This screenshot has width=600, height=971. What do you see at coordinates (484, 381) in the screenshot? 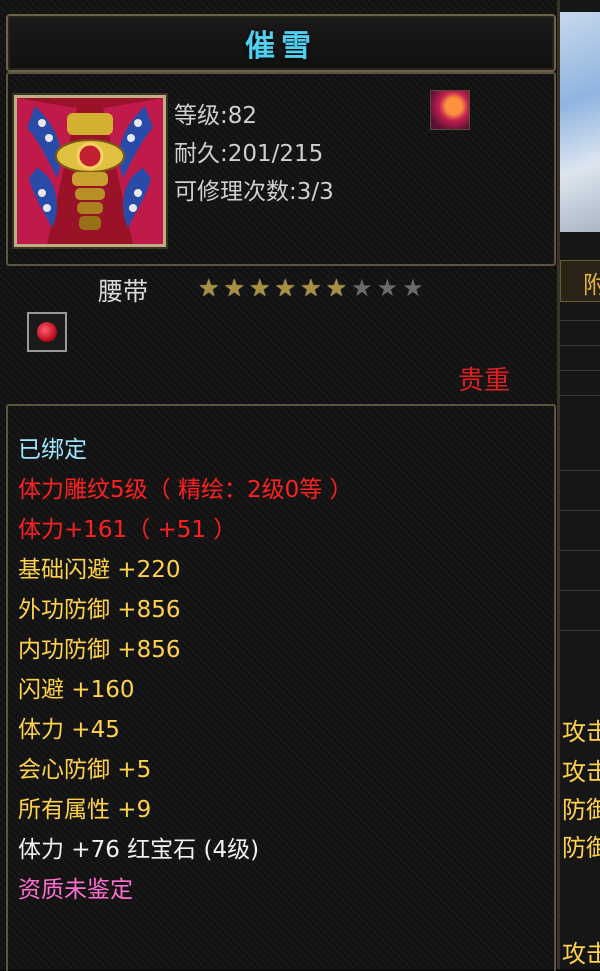
I see `rarity-label: 贵重` at bounding box center [484, 381].